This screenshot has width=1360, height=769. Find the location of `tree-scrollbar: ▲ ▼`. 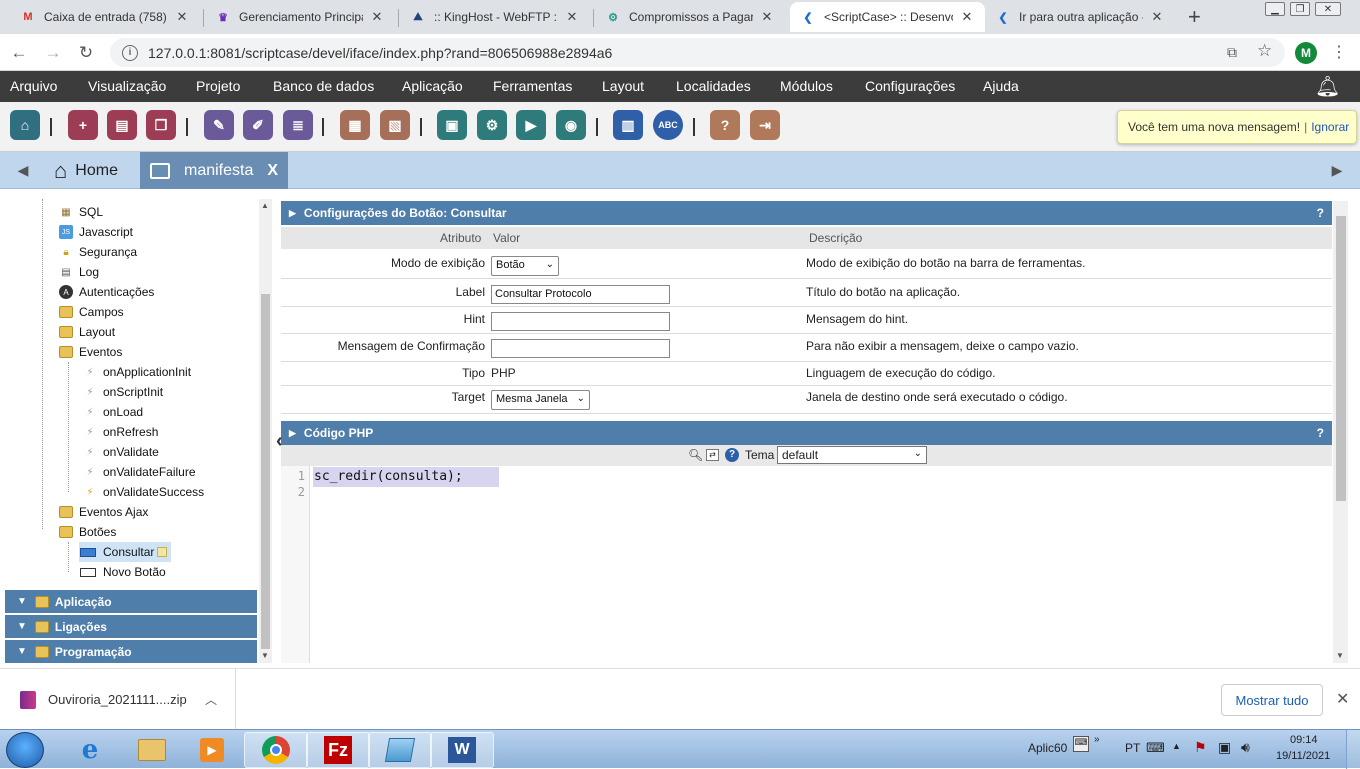

tree-scrollbar: ▲ ▼ is located at coordinates (265, 431).